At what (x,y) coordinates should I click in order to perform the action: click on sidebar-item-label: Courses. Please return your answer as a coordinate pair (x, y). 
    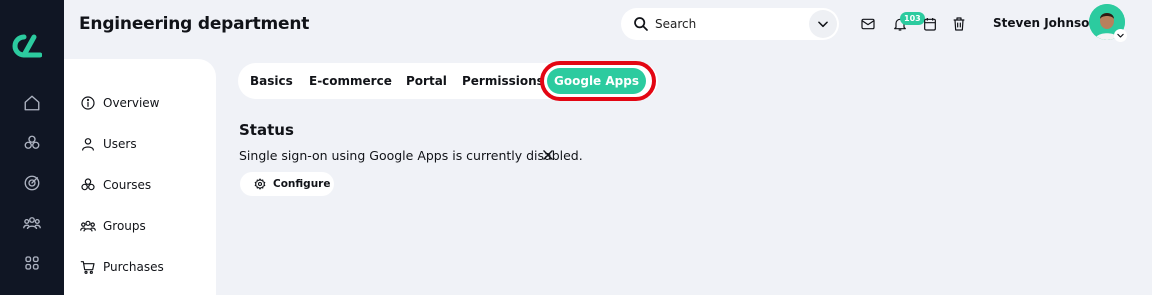
    Looking at the image, I should click on (127, 185).